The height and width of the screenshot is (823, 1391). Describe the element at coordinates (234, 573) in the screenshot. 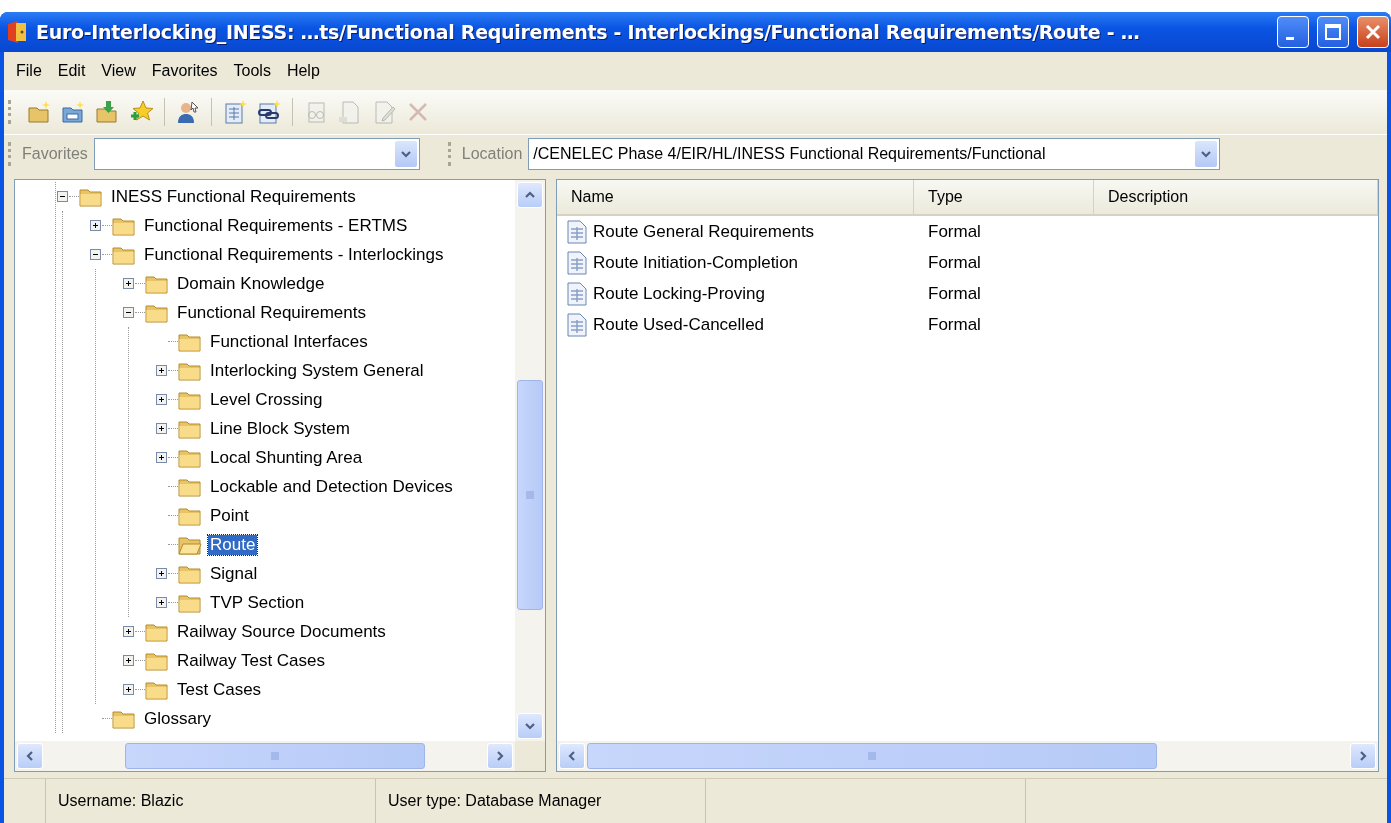

I see `tree-item: Signal` at that location.